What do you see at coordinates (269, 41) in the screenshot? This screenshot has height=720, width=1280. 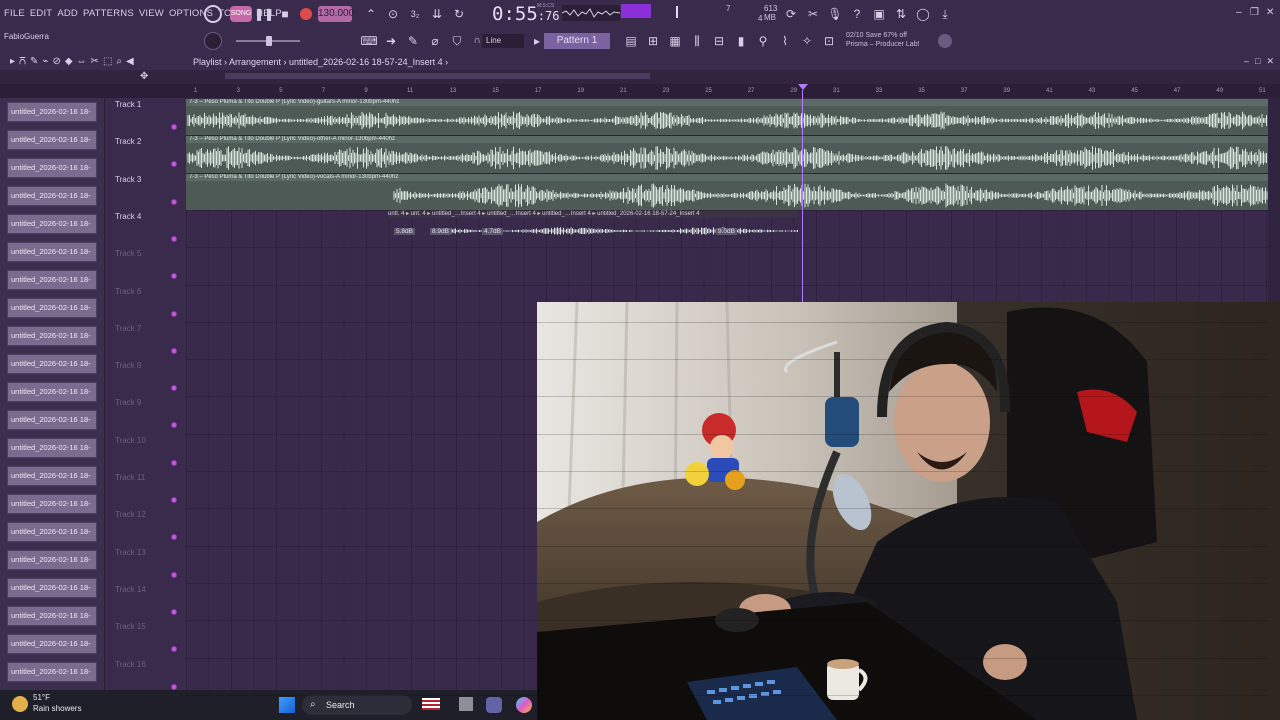 I see `master-volume-handle` at bounding box center [269, 41].